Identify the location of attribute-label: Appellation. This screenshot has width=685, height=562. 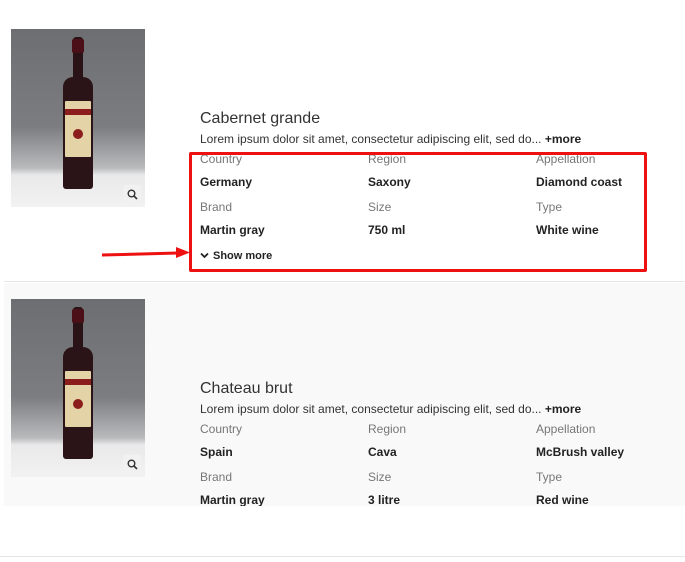
(566, 429).